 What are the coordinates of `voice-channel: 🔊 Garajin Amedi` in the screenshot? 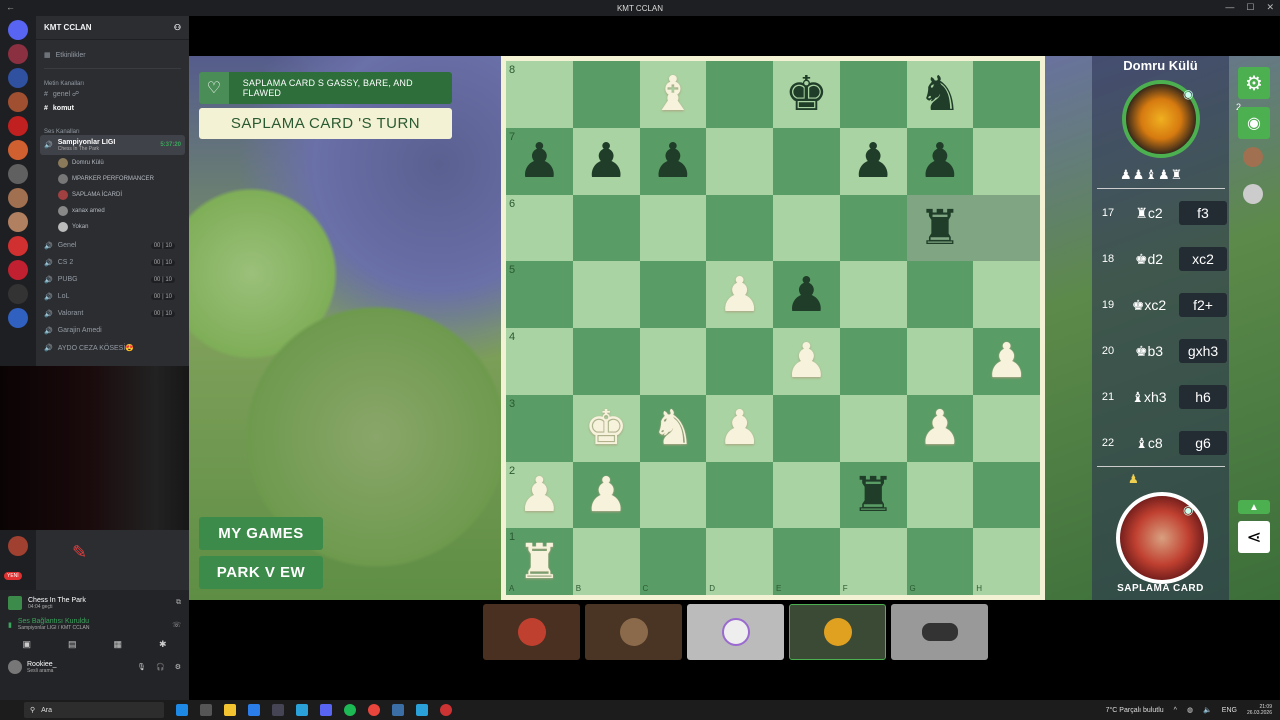 It's located at (112, 330).